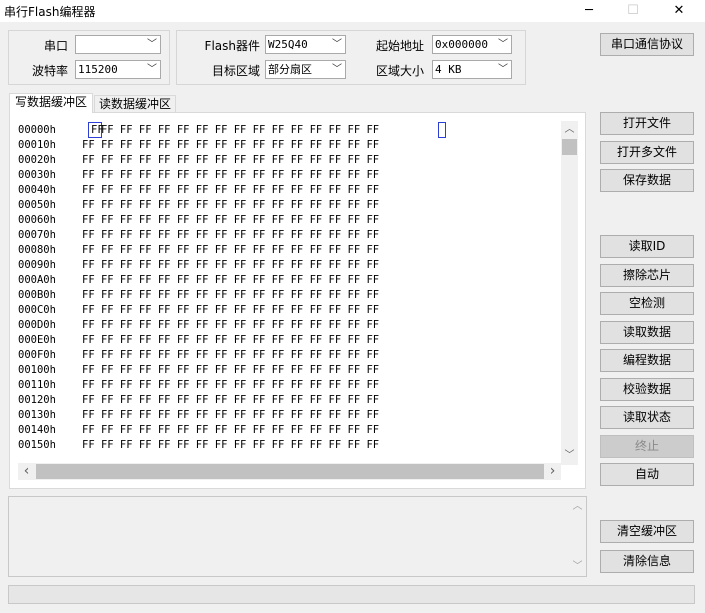  I want to click on chevron-left-icon: ‹, so click(26, 471).